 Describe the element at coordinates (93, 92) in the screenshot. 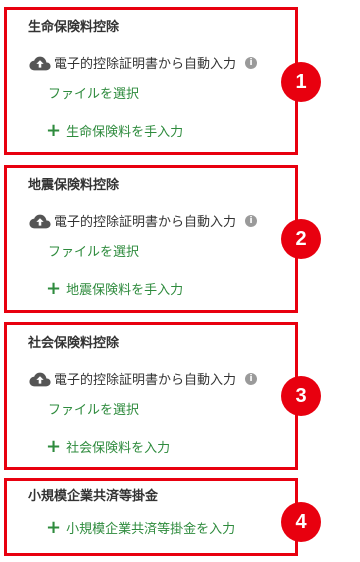

I see `life-insurance-file-select-link: ファイルを選択` at that location.